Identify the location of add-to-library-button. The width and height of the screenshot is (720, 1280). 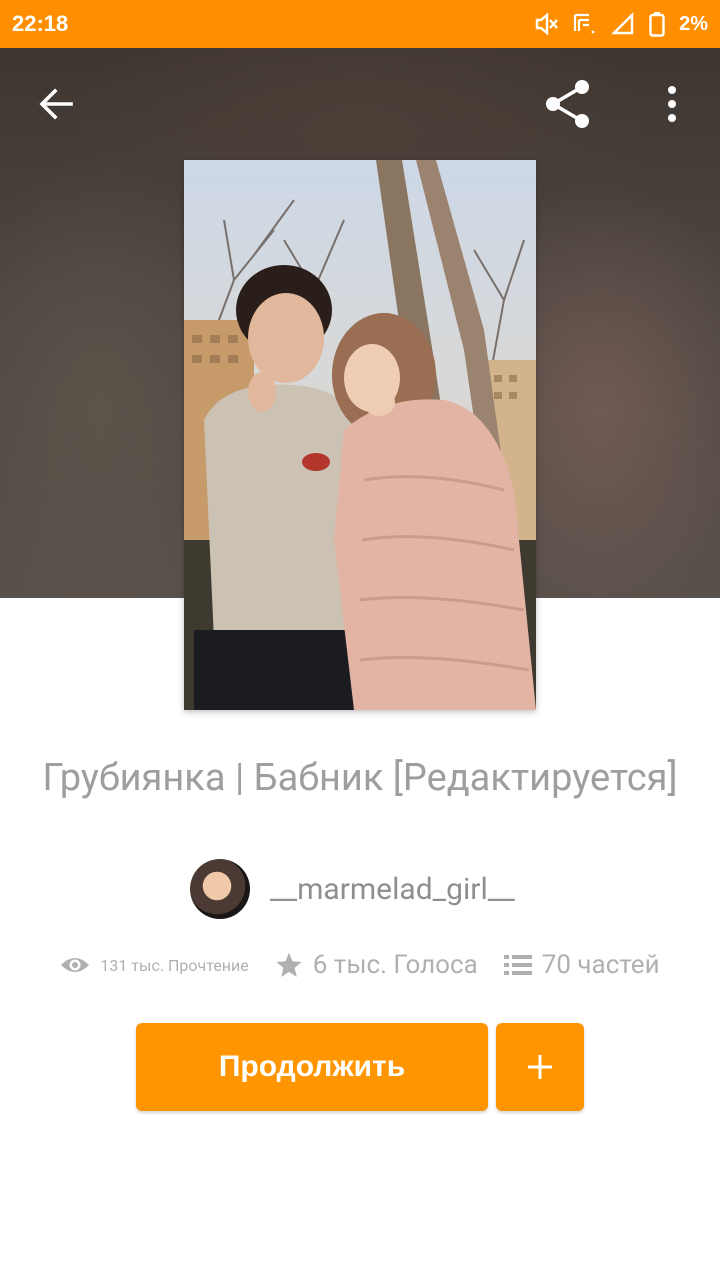
(540, 1067).